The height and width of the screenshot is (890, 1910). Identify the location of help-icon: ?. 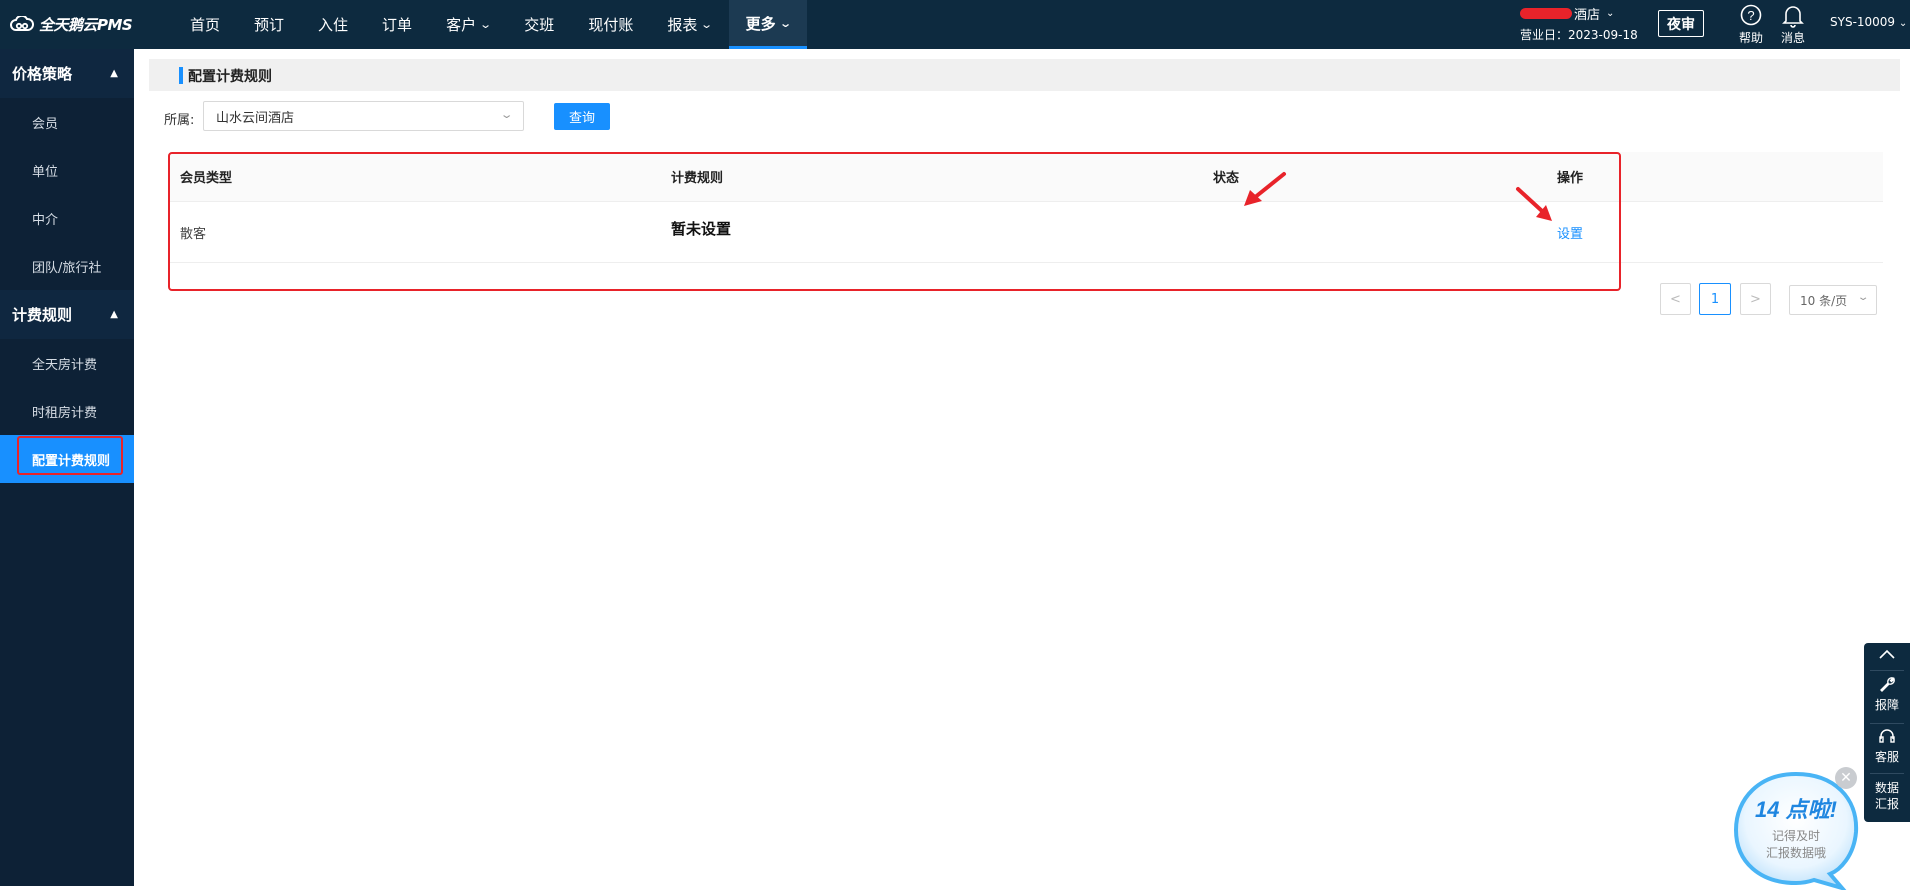
(1751, 15).